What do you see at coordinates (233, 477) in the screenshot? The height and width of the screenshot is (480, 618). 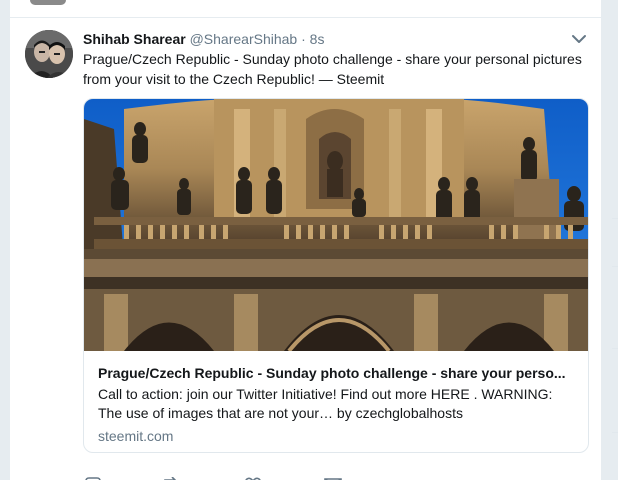 I see `tweet-actions` at bounding box center [233, 477].